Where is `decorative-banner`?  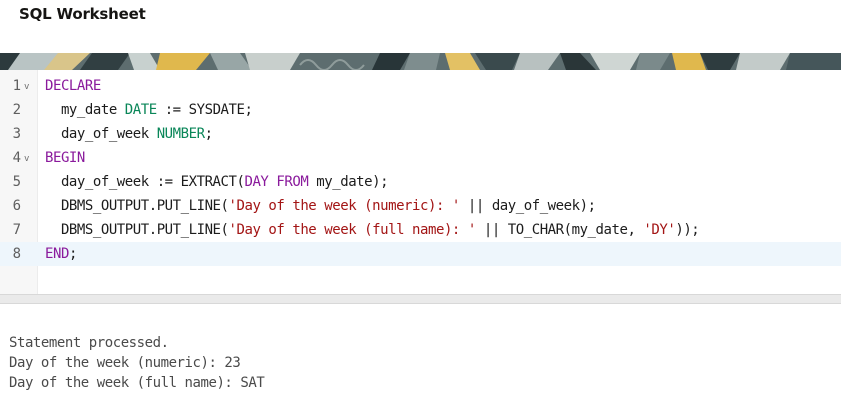 decorative-banner is located at coordinates (420, 61).